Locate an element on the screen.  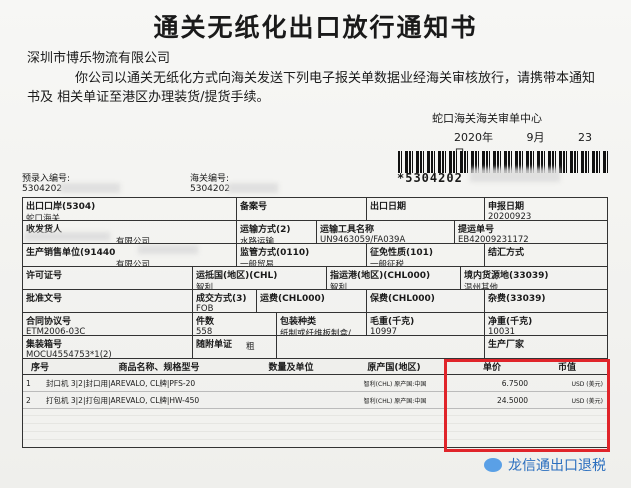
table-cell: 合同协议号 ETM2006-03C is located at coordinates (108, 324).